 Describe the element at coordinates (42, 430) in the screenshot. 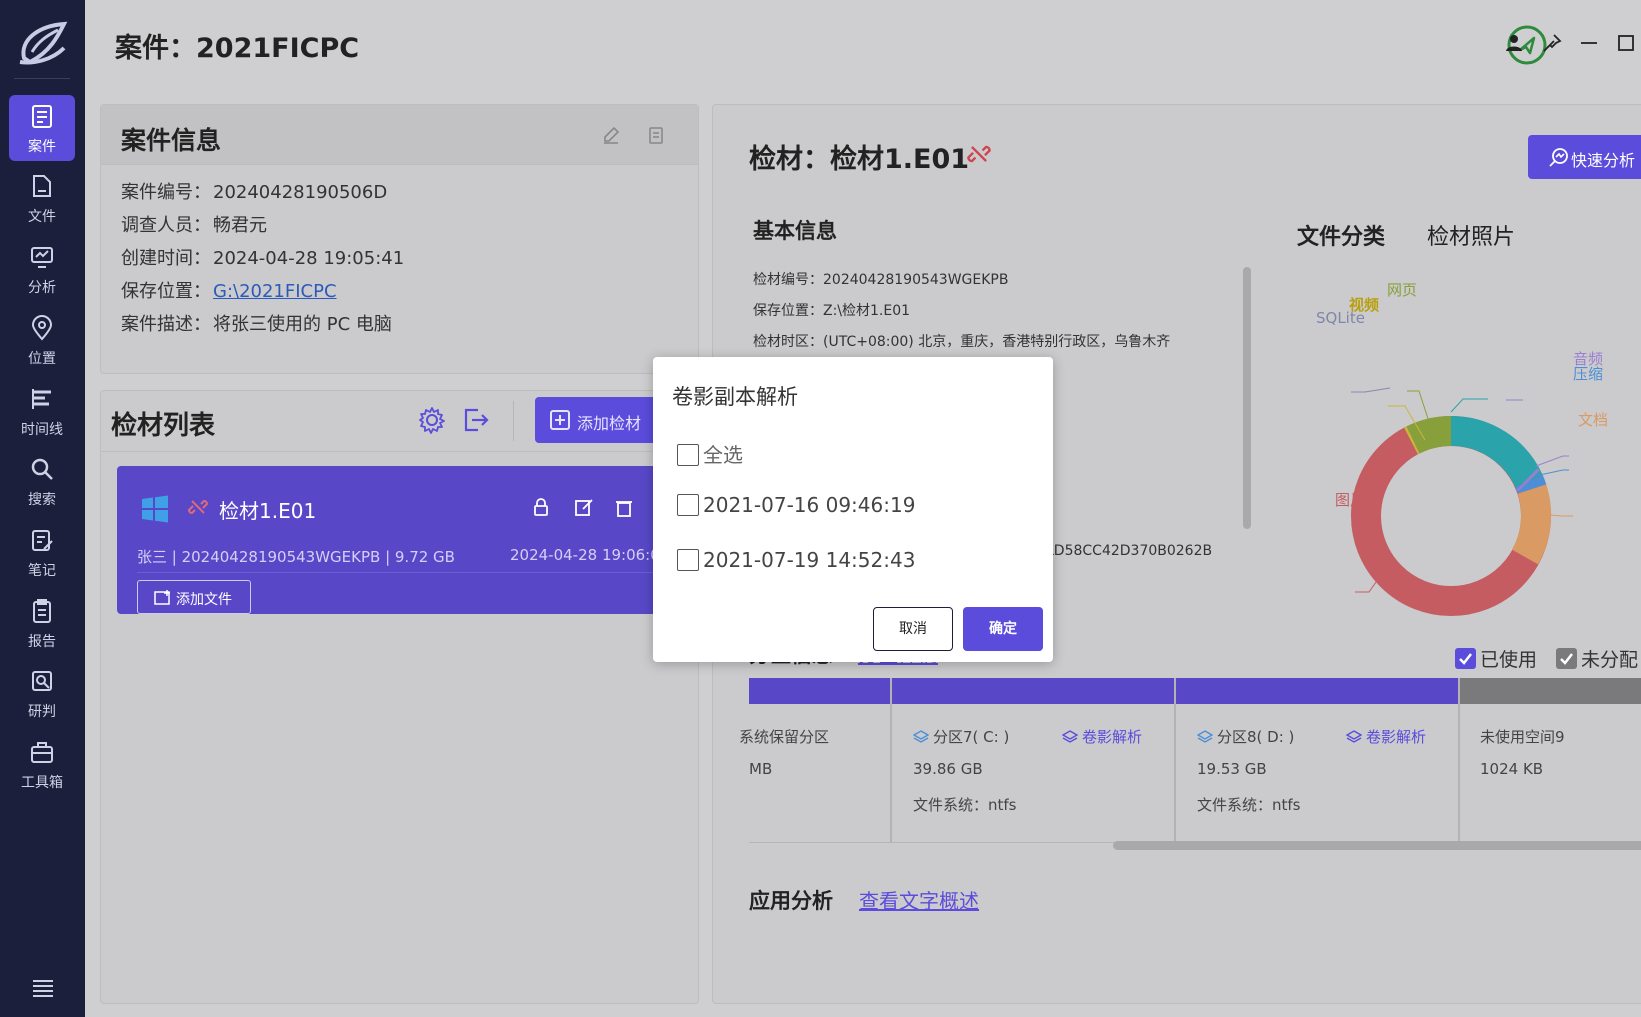

I see `sidebar-item-label: 时间线` at that location.